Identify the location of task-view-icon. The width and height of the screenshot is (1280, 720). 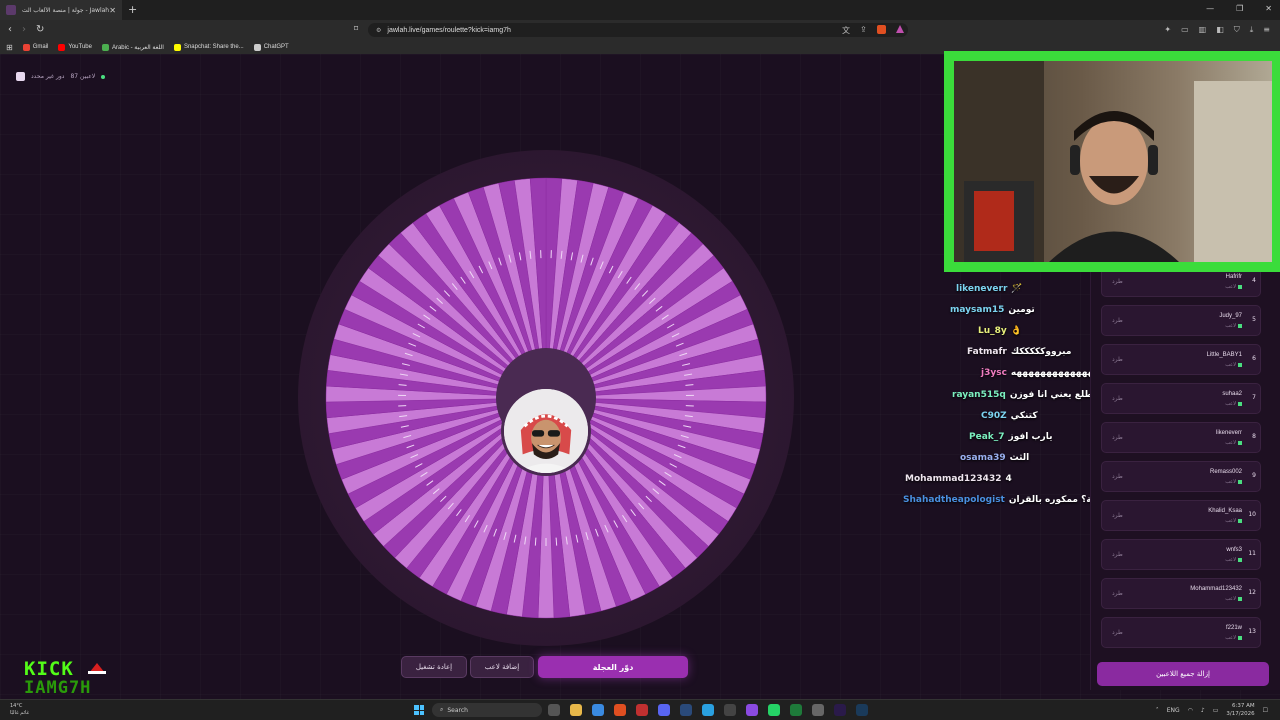
(554, 710).